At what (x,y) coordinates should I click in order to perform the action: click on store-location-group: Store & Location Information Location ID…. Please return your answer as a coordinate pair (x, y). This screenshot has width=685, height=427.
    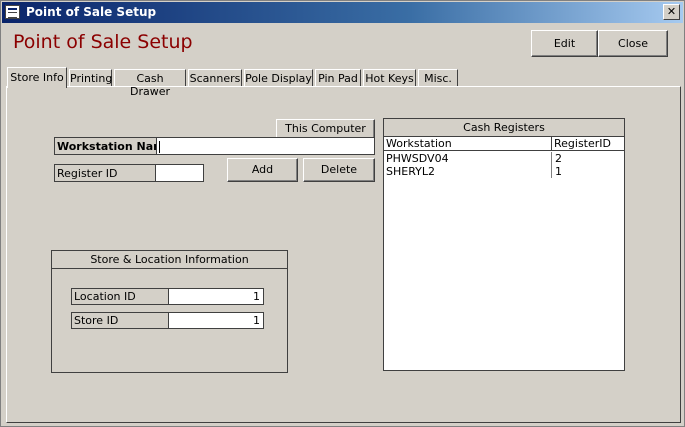
    Looking at the image, I should click on (169, 311).